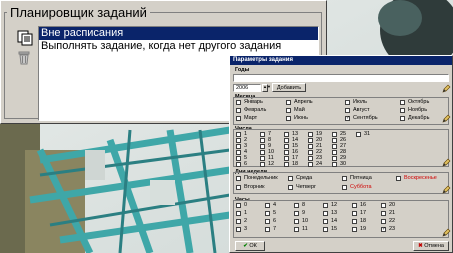  What do you see at coordinates (341, 78) in the screenshot?
I see `years-list` at bounding box center [341, 78].